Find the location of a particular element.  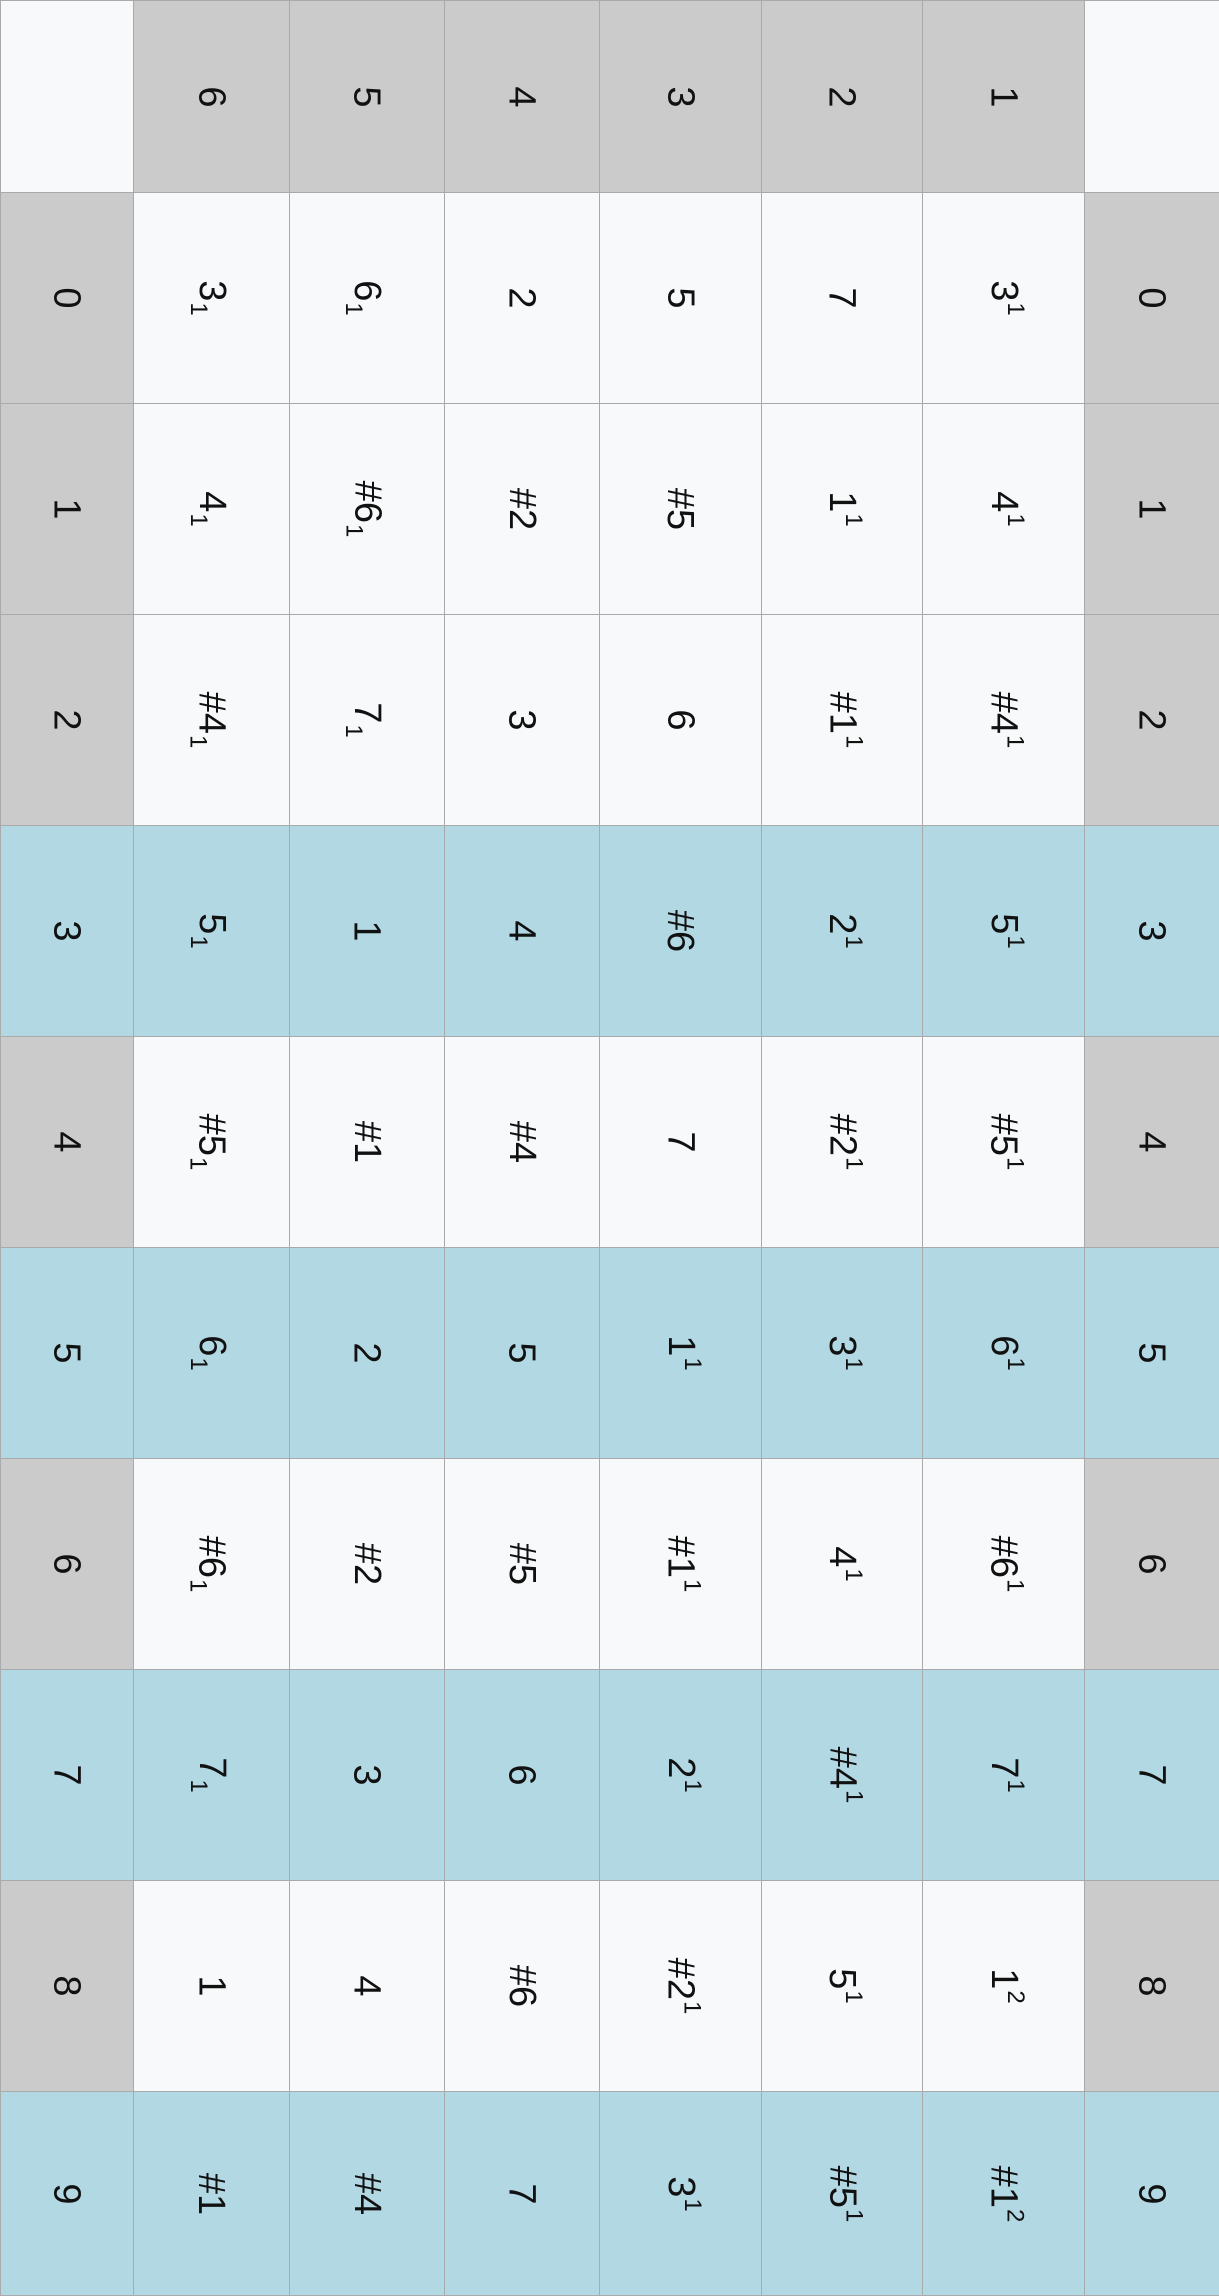

row-label: 2 is located at coordinates (66, 720).